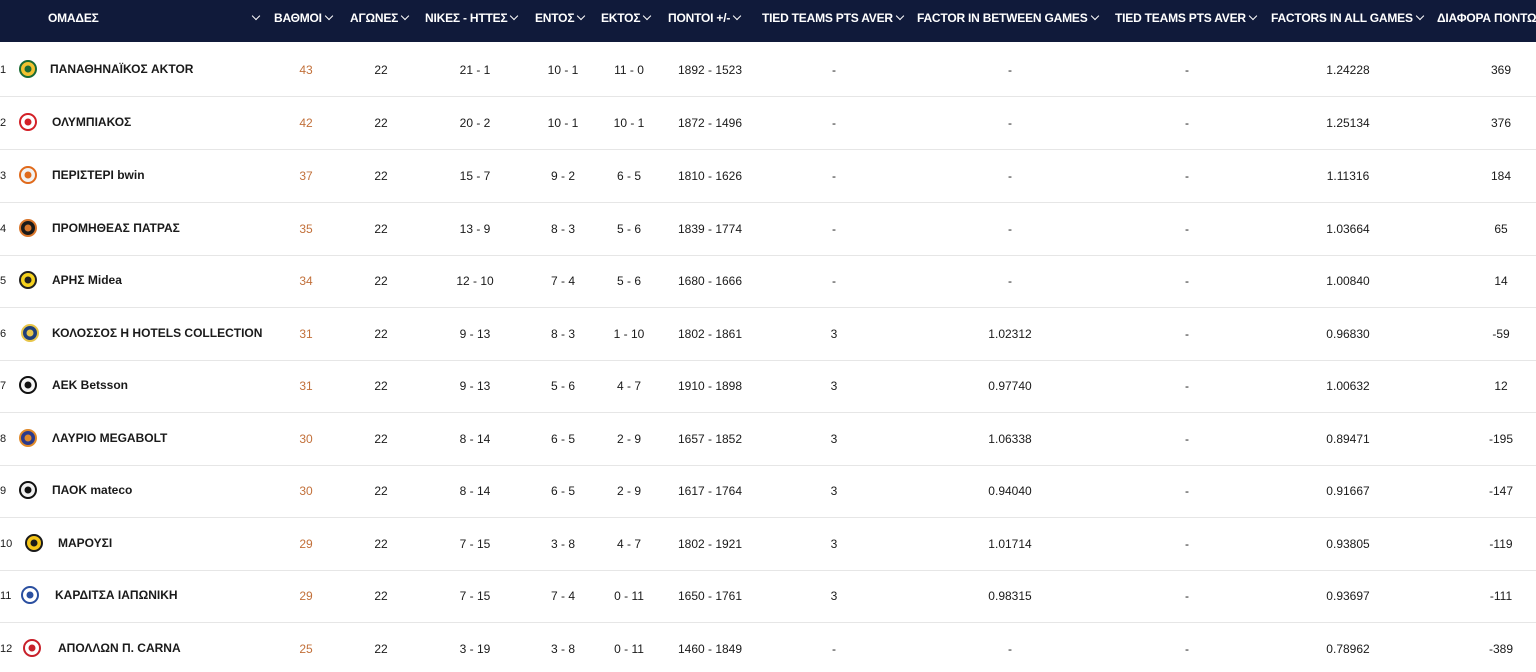 The image size is (1536, 672). Describe the element at coordinates (92, 490) in the screenshot. I see `team-name-link: ΠΑΟΚ mateco` at that location.